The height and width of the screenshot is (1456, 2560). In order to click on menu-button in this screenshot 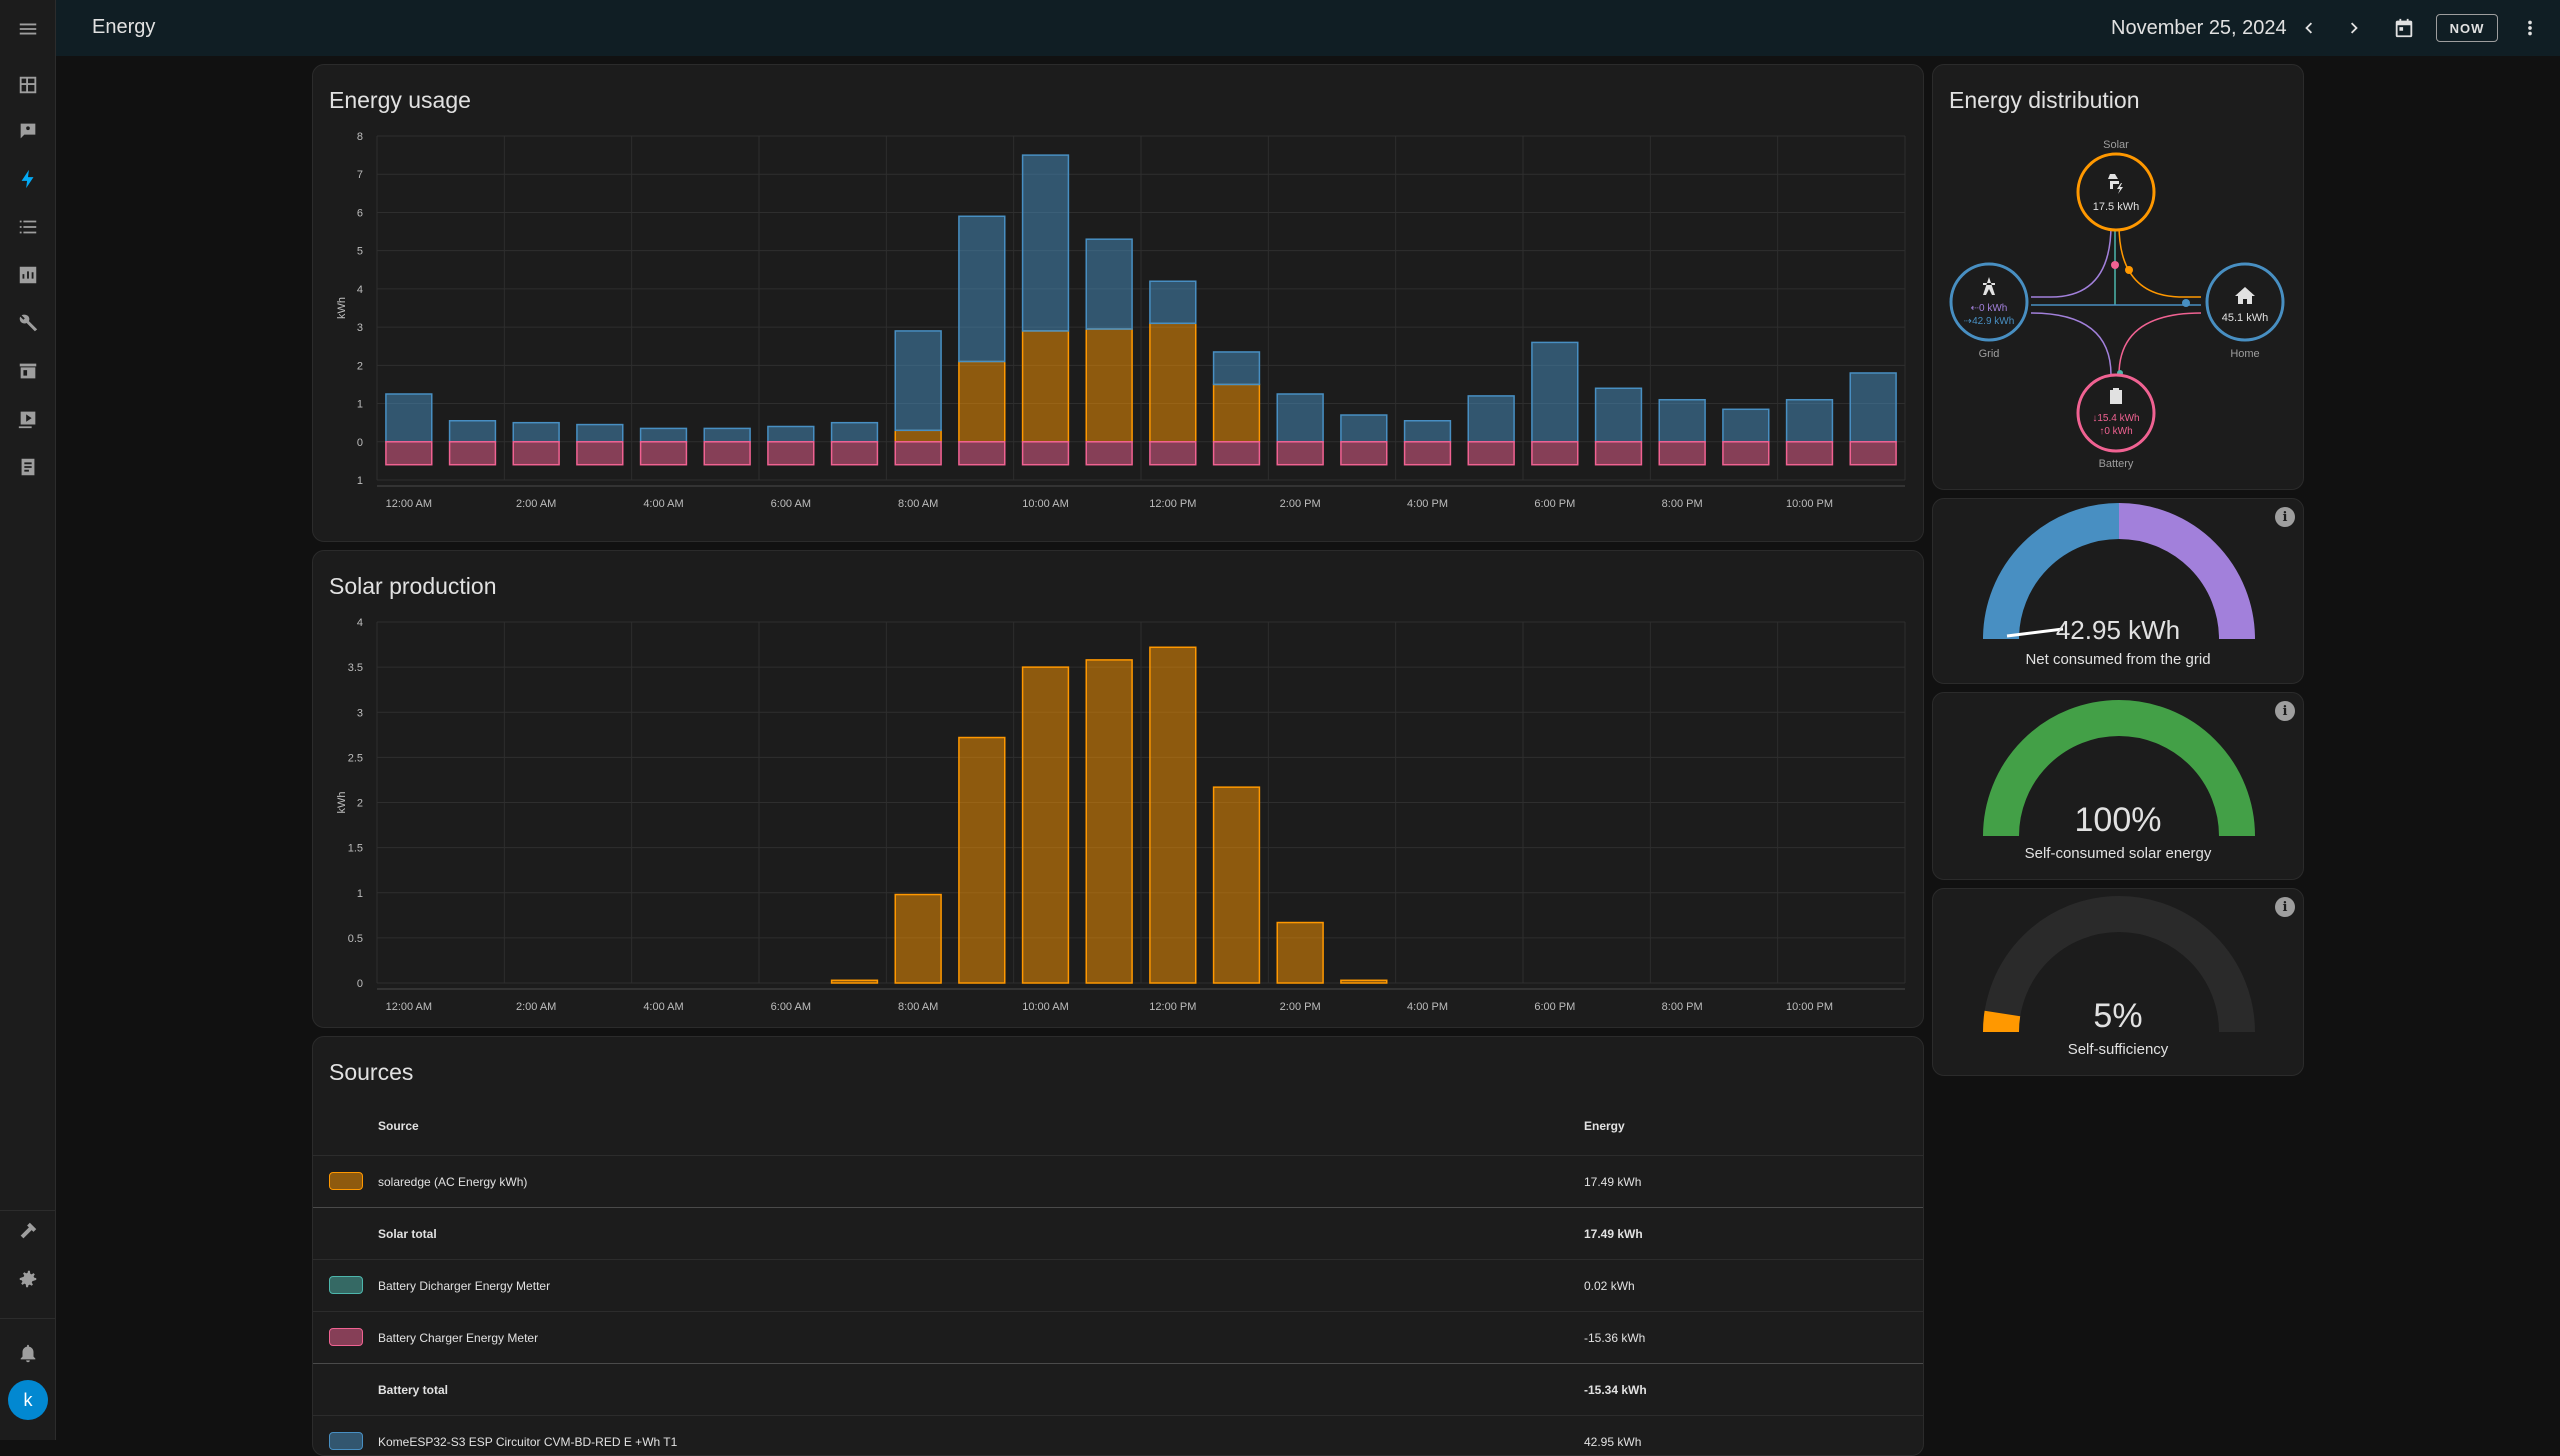, I will do `click(28, 29)`.